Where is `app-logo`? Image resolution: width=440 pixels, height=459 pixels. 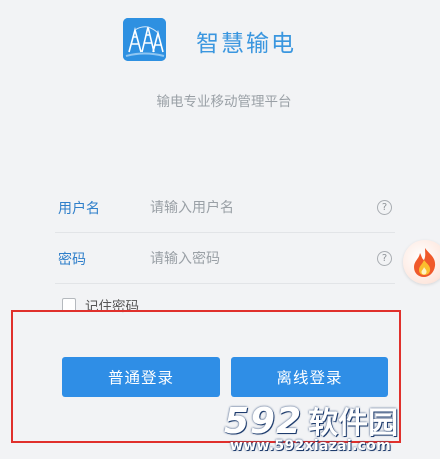 app-logo is located at coordinates (144, 39).